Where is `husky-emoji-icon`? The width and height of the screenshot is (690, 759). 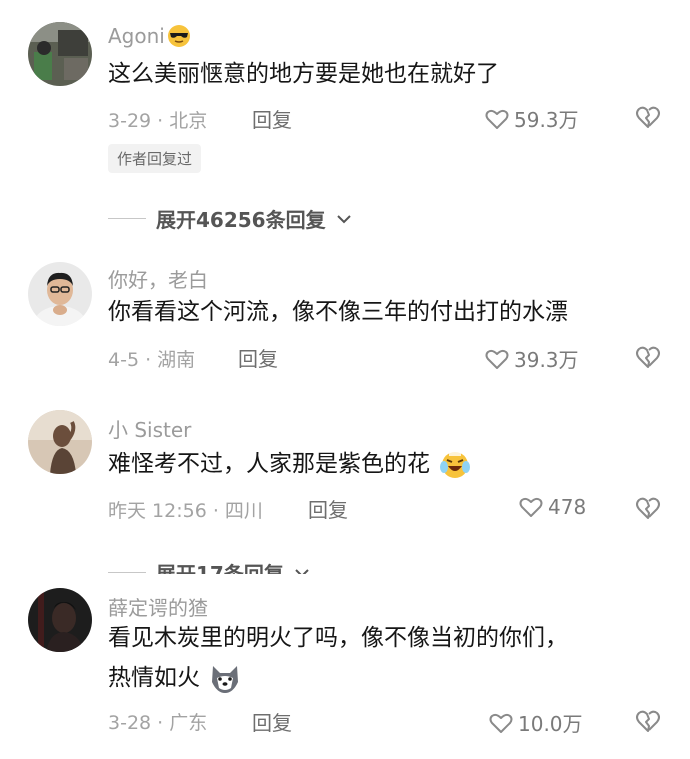 husky-emoji-icon is located at coordinates (225, 679).